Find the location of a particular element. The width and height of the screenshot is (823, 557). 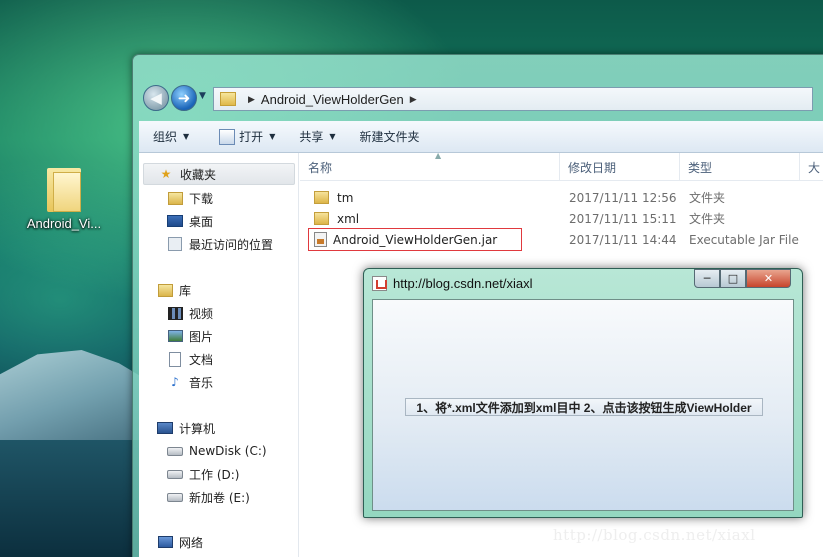

column-size: 大 is located at coordinates (811, 167).